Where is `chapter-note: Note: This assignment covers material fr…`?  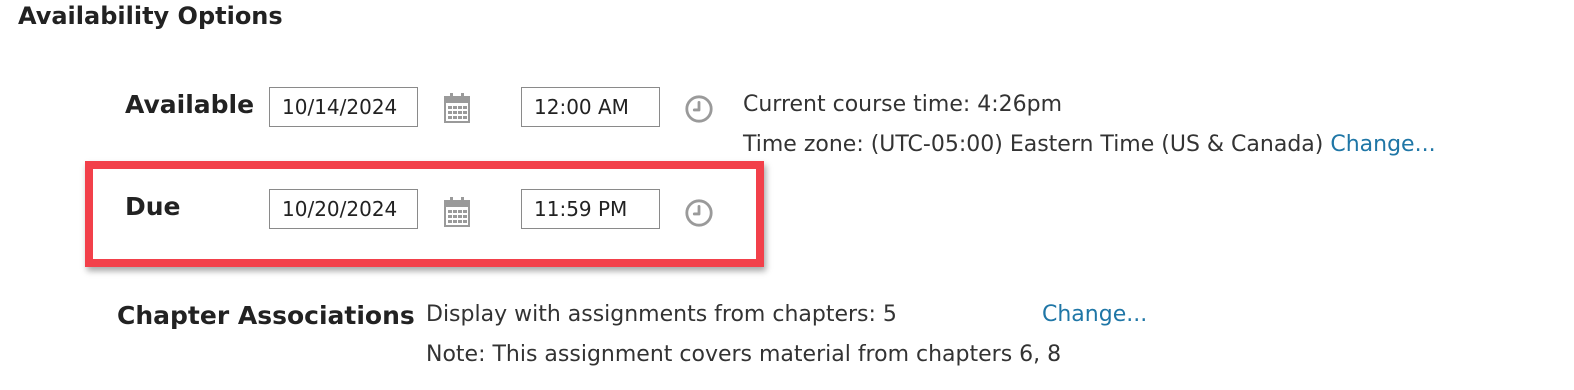 chapter-note: Note: This assignment covers material fr… is located at coordinates (744, 354).